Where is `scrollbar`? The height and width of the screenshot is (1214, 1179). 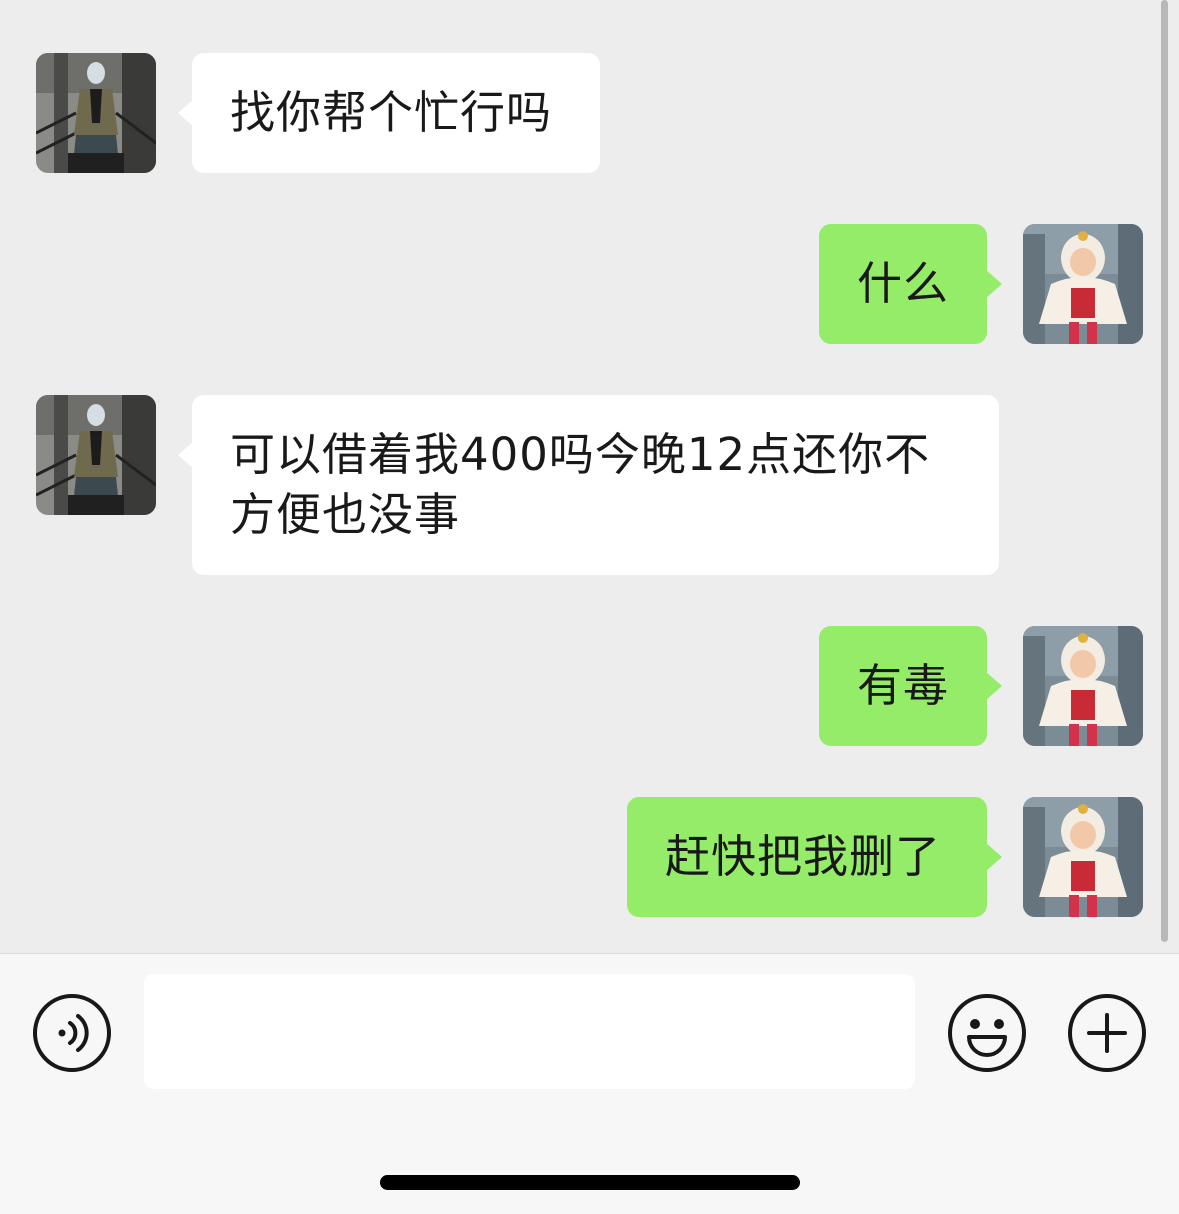
scrollbar is located at coordinates (1164, 471).